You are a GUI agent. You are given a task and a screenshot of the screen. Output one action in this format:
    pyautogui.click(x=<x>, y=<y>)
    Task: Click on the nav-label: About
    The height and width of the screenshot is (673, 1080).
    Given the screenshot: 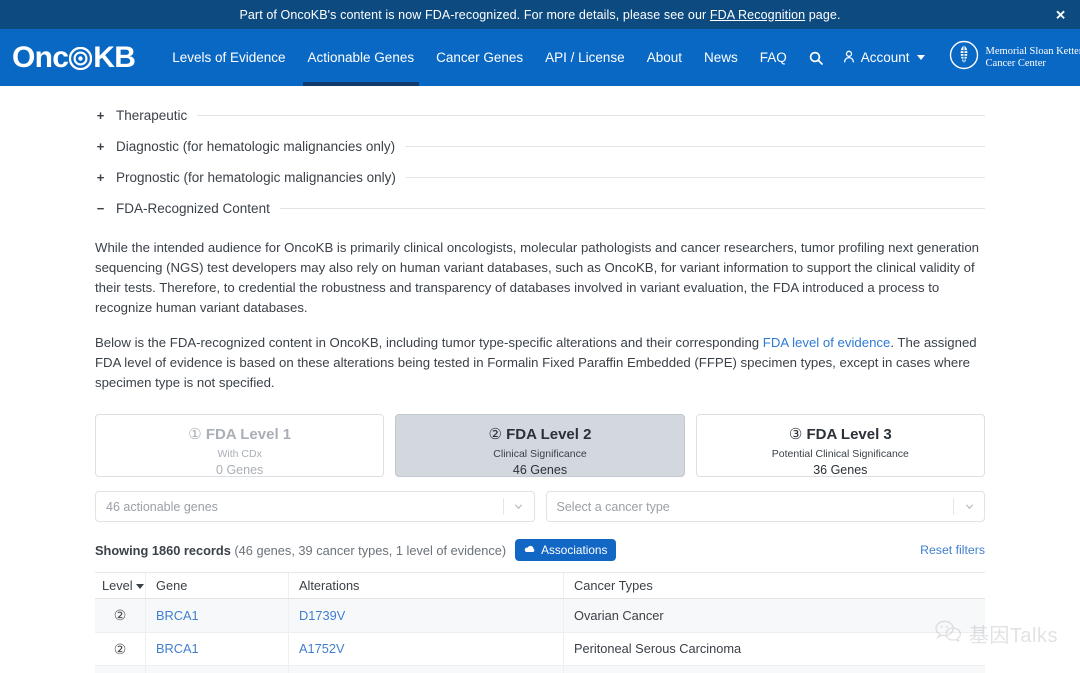 What is the action you would take?
    pyautogui.click(x=664, y=57)
    